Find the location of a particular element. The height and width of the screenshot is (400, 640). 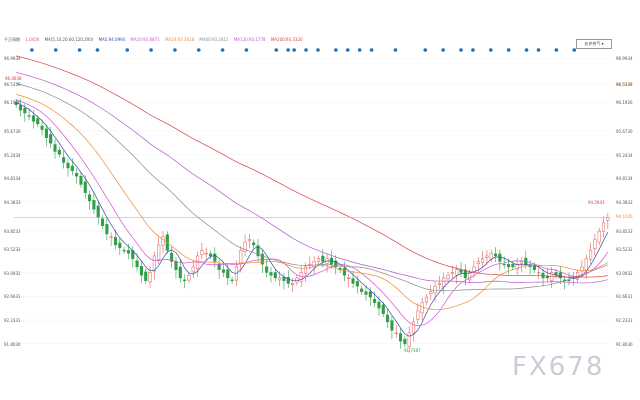

legend-ma60: MA60:93.2813 is located at coordinates (214, 39).